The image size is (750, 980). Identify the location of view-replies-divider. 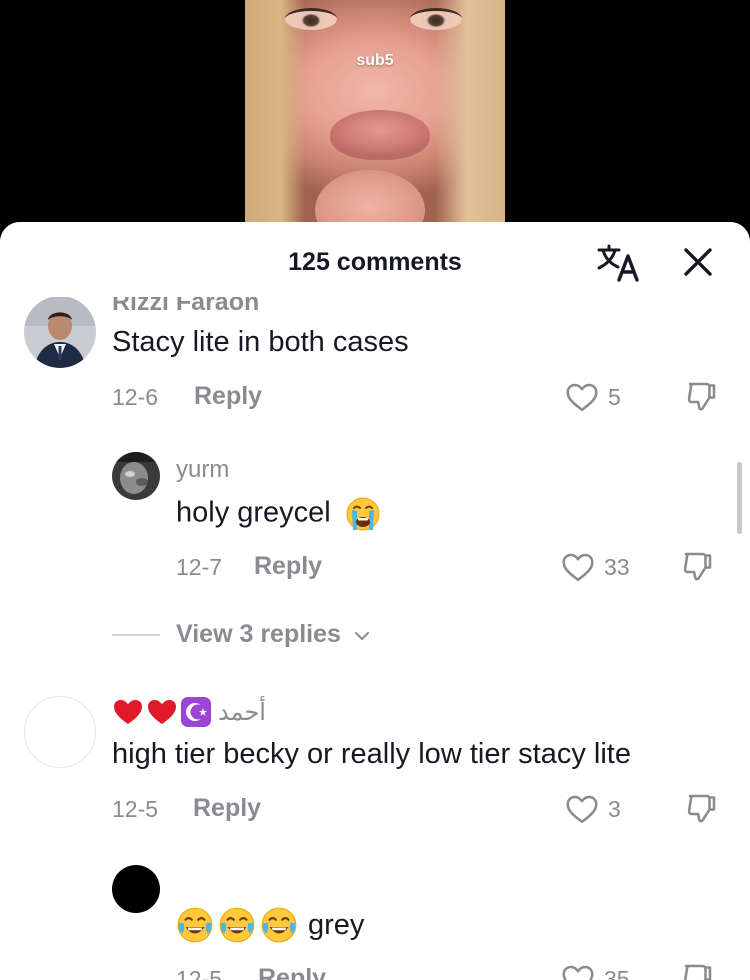
(136, 635).